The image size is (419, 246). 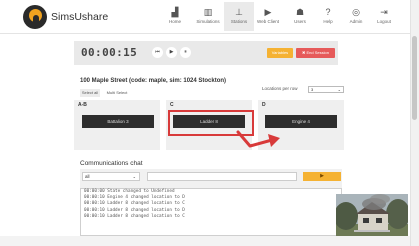 I want to click on log-line: 00:00:10 Ladder 8 changed location to C, so click(x=134, y=216).